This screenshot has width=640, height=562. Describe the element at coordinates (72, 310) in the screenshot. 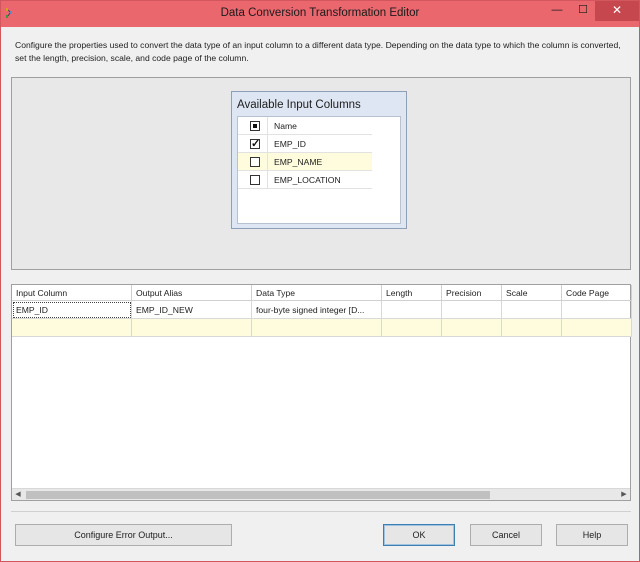

I see `cell-input-column: EMP_ID` at that location.